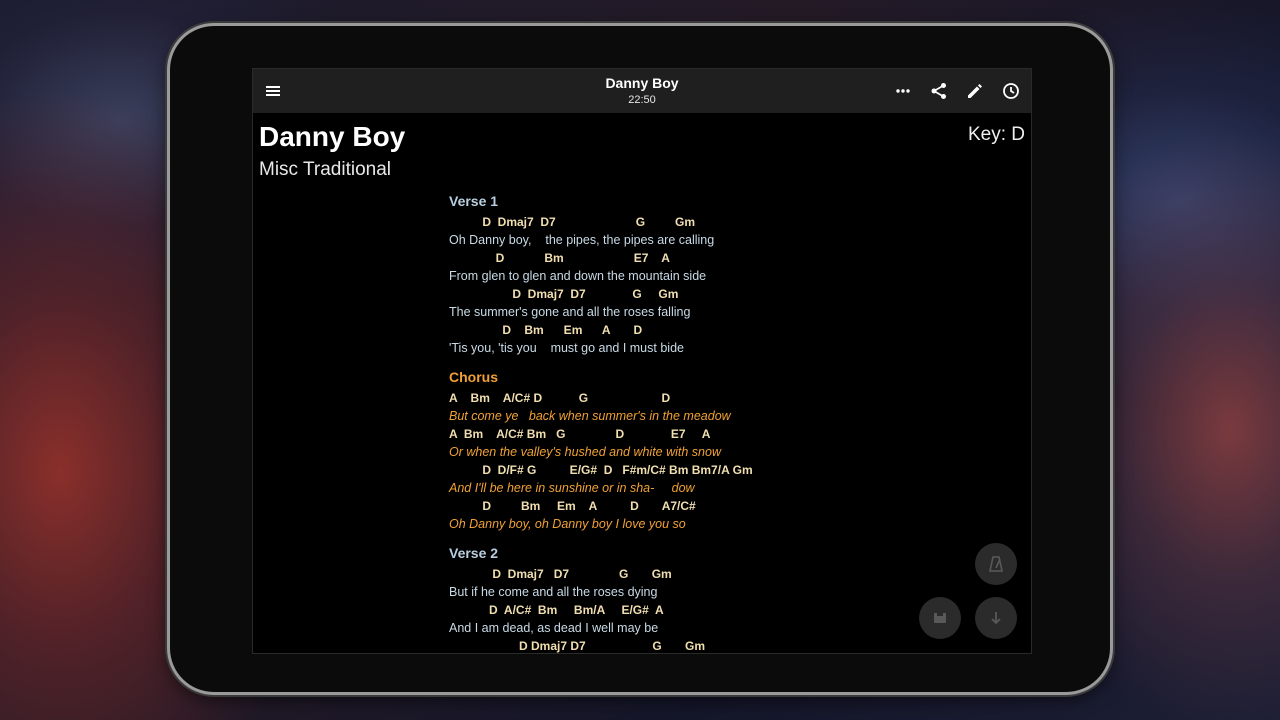 Image resolution: width=1280 pixels, height=720 pixels. I want to click on save-button, so click(940, 618).